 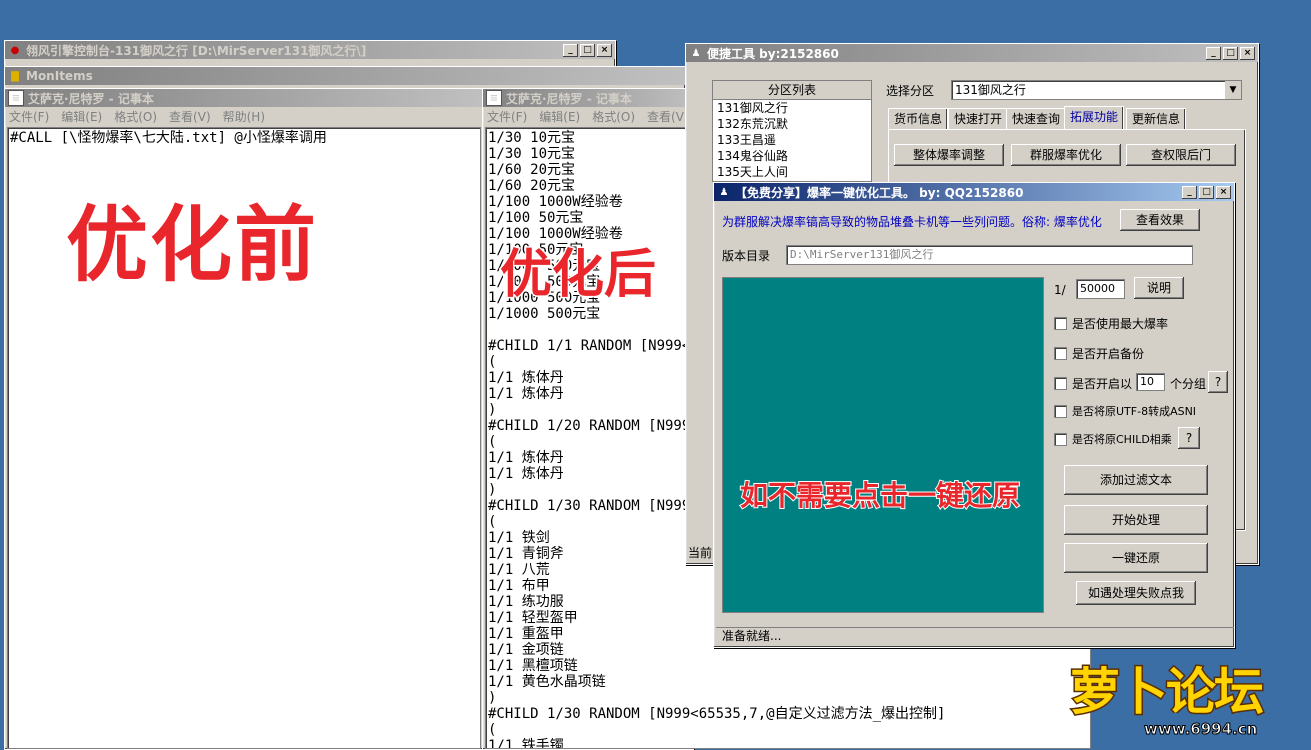 I want to click on option-group: 是否开启以, so click(x=1093, y=383).